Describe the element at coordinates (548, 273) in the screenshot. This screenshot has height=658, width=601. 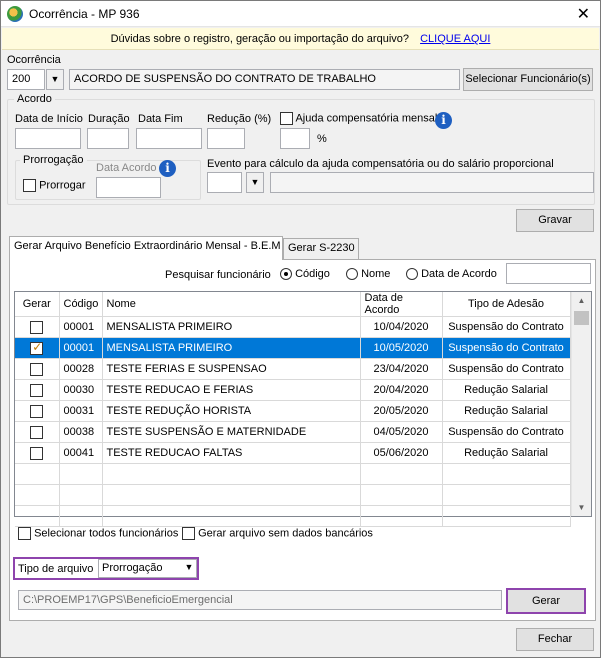
I see `search-input` at that location.